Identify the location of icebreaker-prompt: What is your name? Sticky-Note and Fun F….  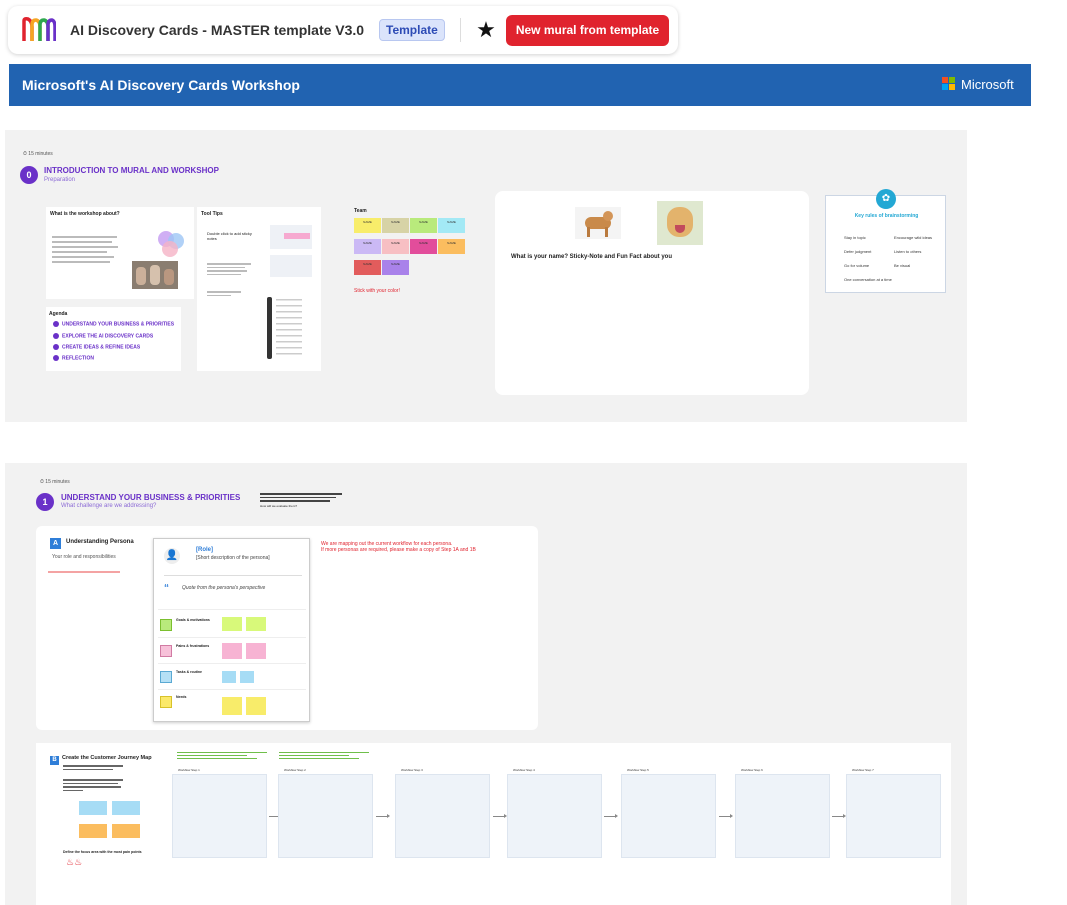
(592, 257).